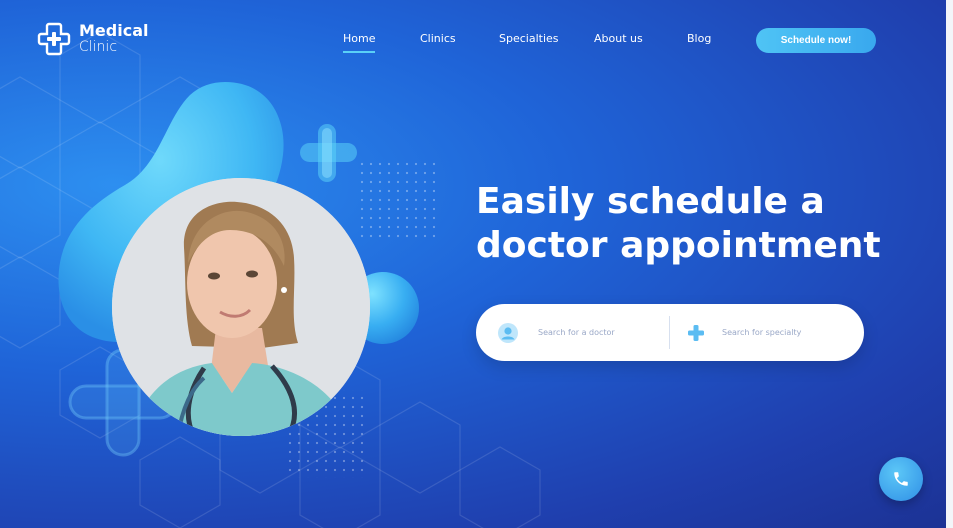 This screenshot has height=528, width=953. What do you see at coordinates (438, 38) in the screenshot?
I see `nav-item-clinics: Clinics` at bounding box center [438, 38].